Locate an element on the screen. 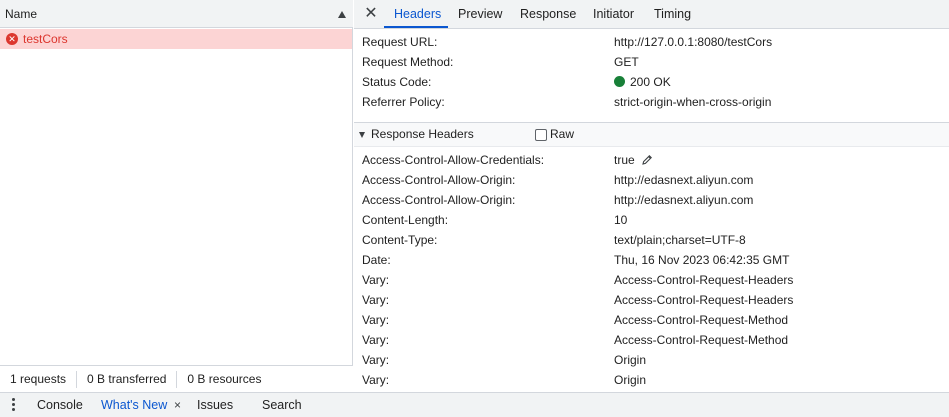  header-value: http://127.0.0.1:8080/testCors is located at coordinates (693, 42).